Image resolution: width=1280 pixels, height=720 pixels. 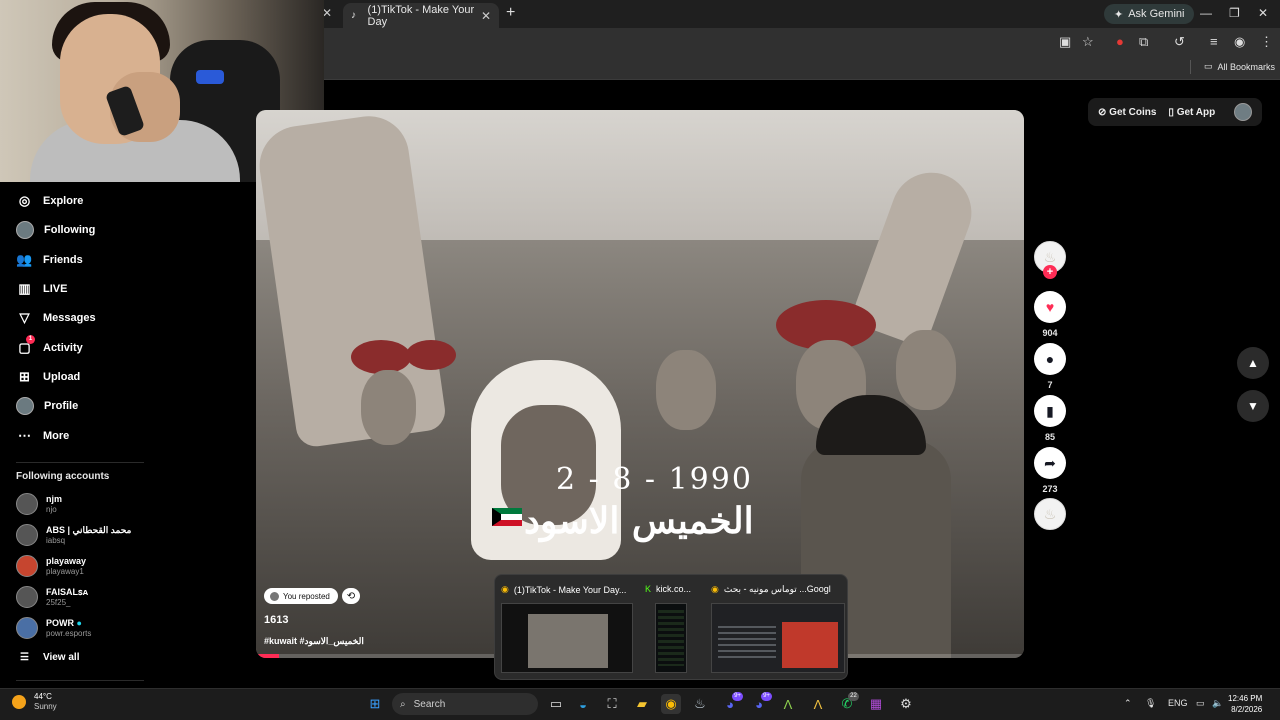 I want to click on video-author: 1613, so click(x=276, y=620).